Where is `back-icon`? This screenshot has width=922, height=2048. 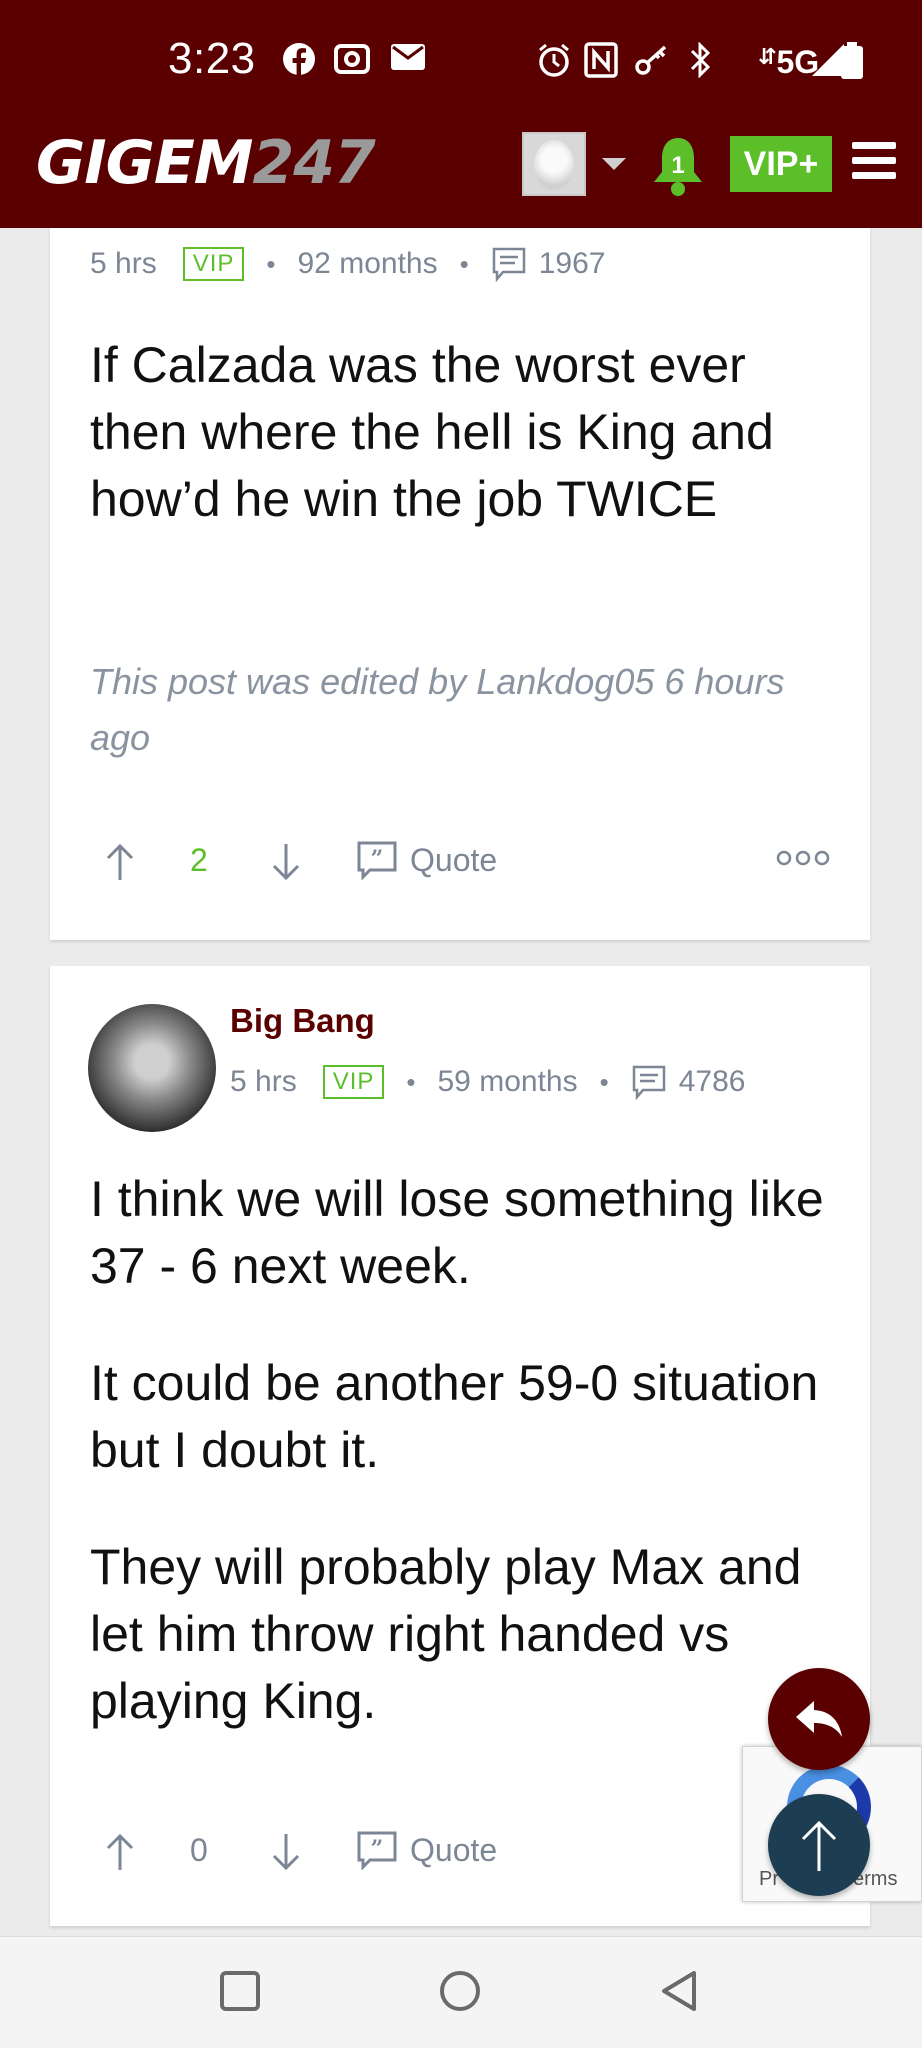
back-icon is located at coordinates (680, 1991).